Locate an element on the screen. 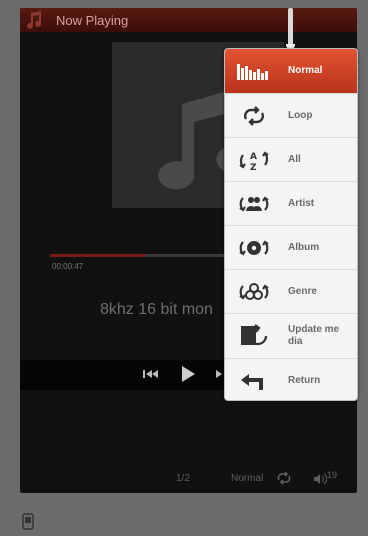 The height and width of the screenshot is (536, 368). play-icon is located at coordinates (188, 374).